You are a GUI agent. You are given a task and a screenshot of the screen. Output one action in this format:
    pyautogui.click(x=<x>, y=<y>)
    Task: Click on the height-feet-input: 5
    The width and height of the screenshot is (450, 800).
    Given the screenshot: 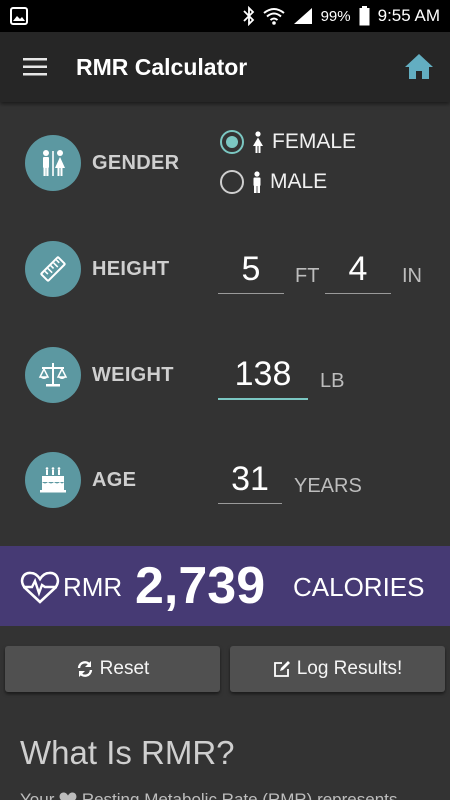 What is the action you would take?
    pyautogui.click(x=251, y=272)
    